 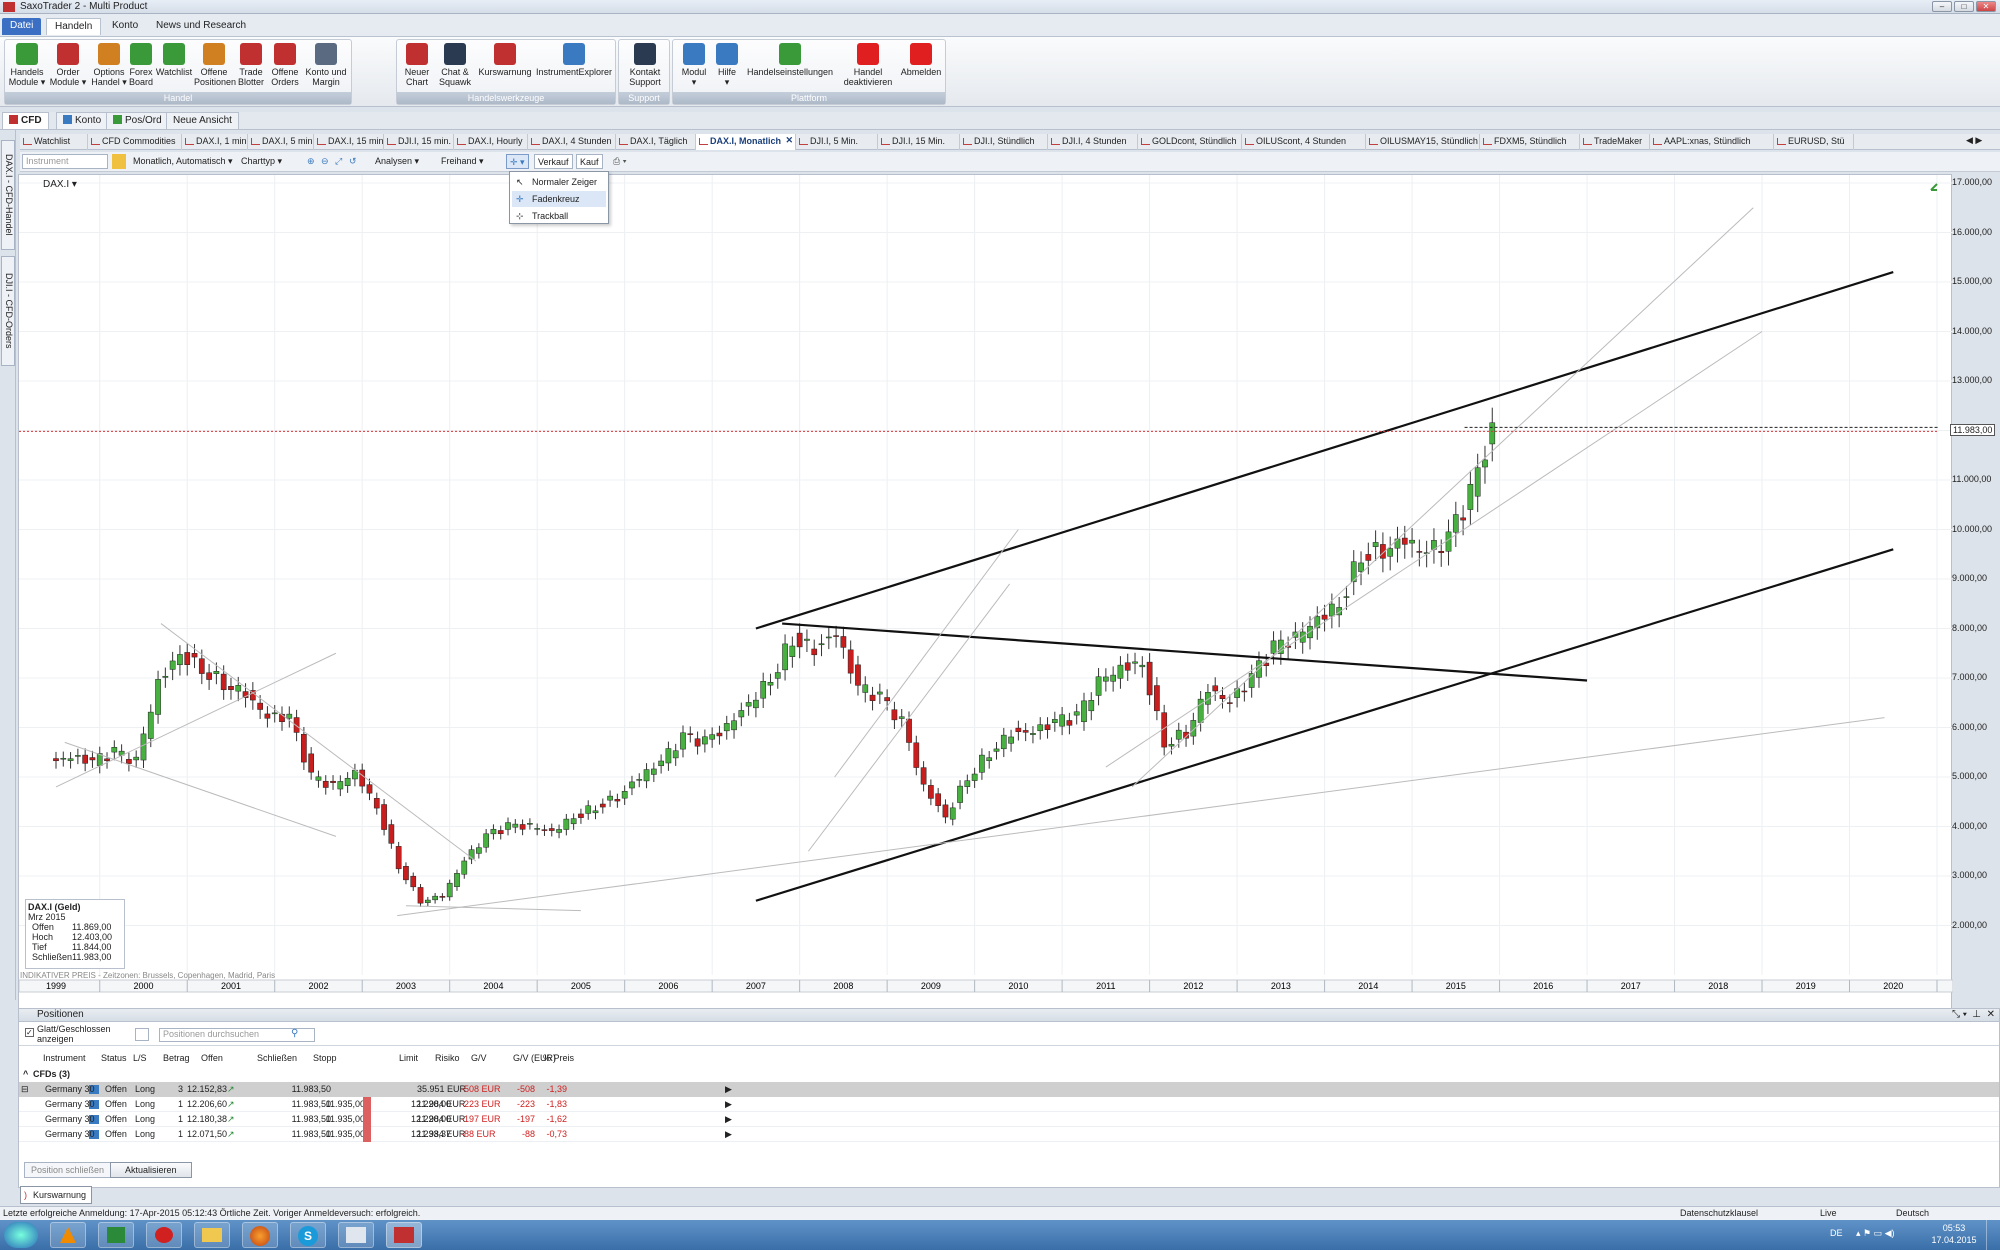 What do you see at coordinates (921, 60) in the screenshot?
I see `ribbon-button-3-4: Abmelden` at bounding box center [921, 60].